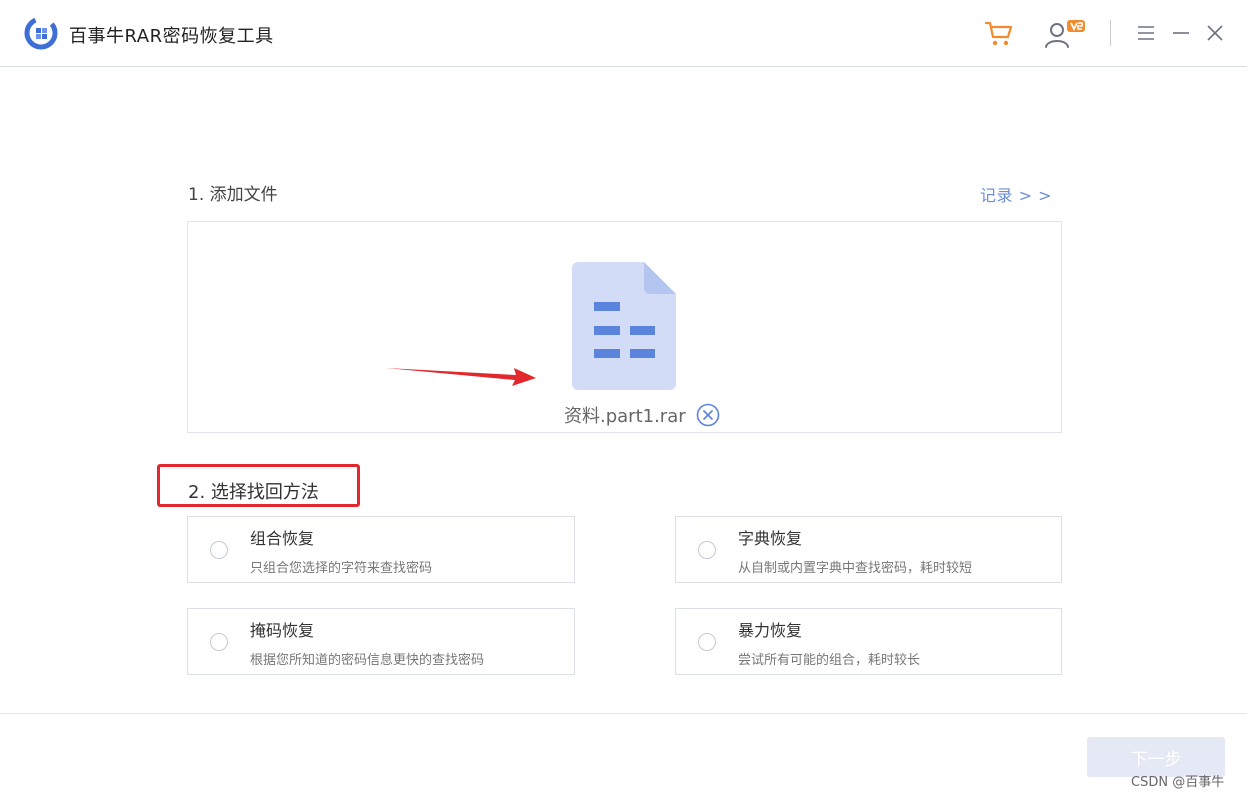 The width and height of the screenshot is (1247, 797). Describe the element at coordinates (623, 713) in the screenshot. I see `footer-divider` at that location.